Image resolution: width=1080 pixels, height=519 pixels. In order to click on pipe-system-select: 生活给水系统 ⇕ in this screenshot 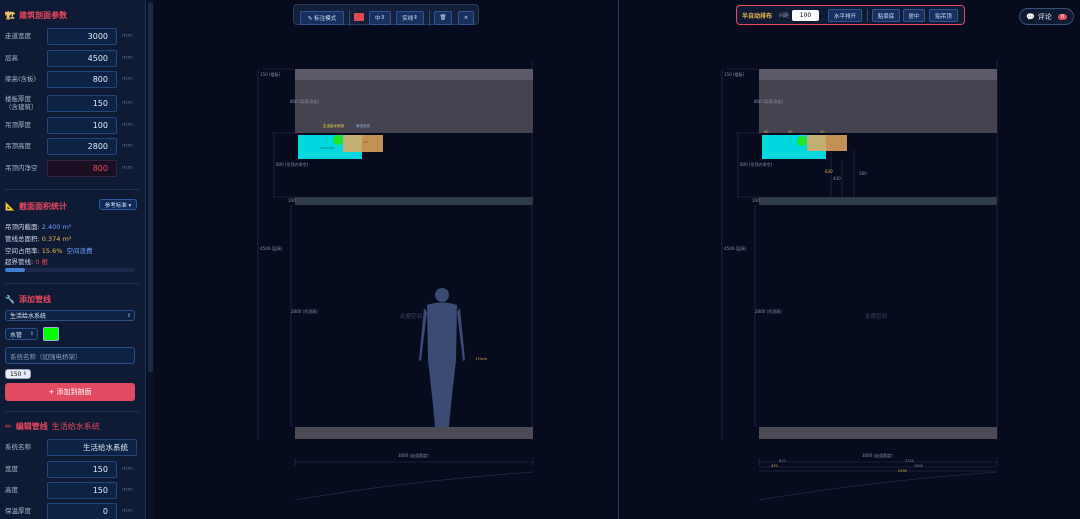, I will do `click(70, 315)`.